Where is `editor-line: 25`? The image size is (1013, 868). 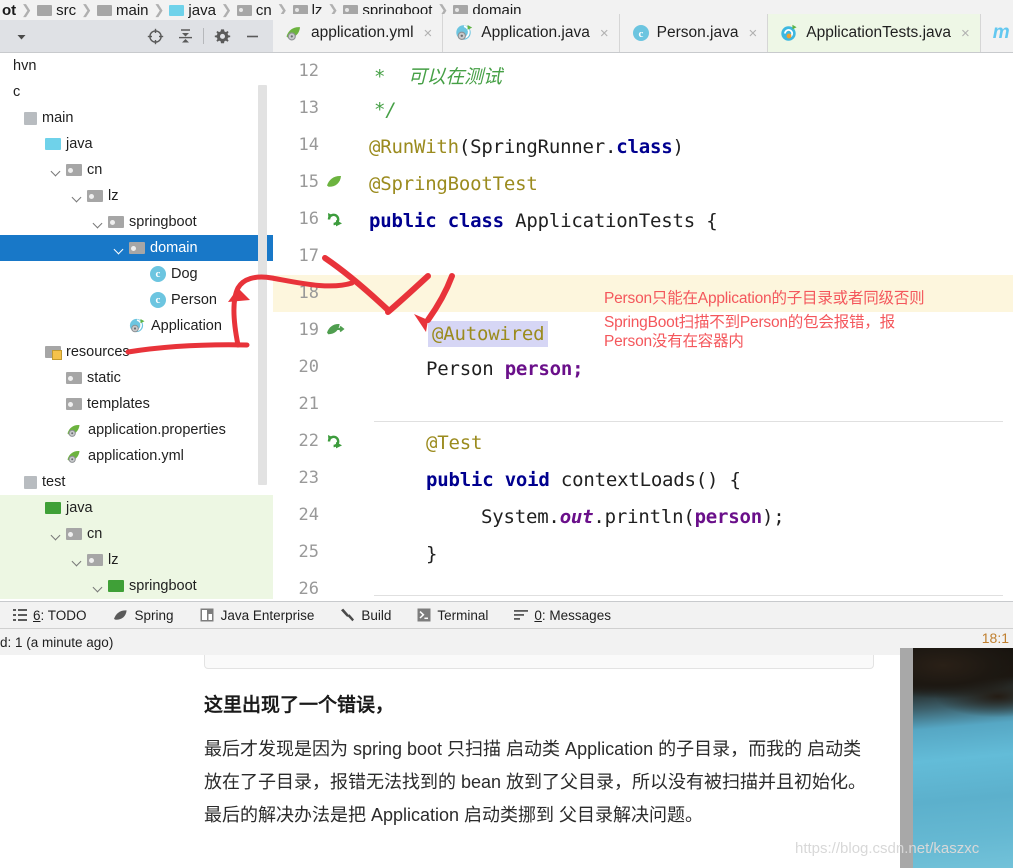
editor-line: 25 is located at coordinates (643, 552).